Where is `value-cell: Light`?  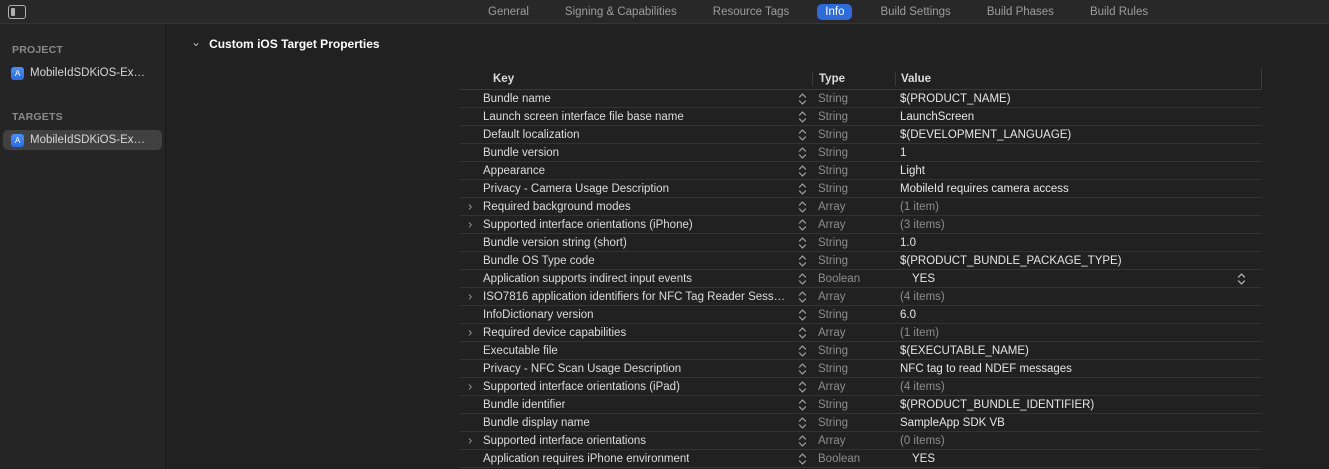
value-cell: Light is located at coordinates (1078, 171).